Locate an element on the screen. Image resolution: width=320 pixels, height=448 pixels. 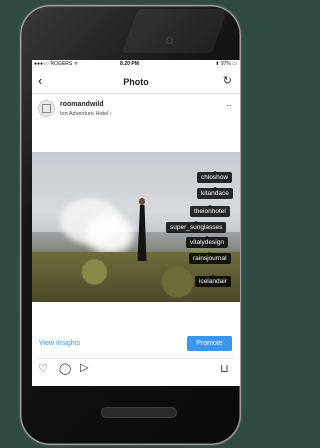
carrier-label: ●●●○○ ROGERS ᯤ is located at coordinates (56, 64).